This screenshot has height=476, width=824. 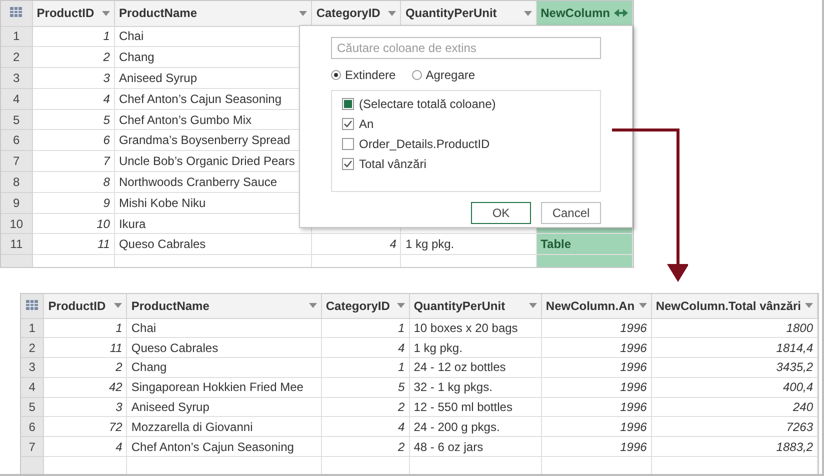 What do you see at coordinates (16, 182) in the screenshot?
I see `row-number: 8` at bounding box center [16, 182].